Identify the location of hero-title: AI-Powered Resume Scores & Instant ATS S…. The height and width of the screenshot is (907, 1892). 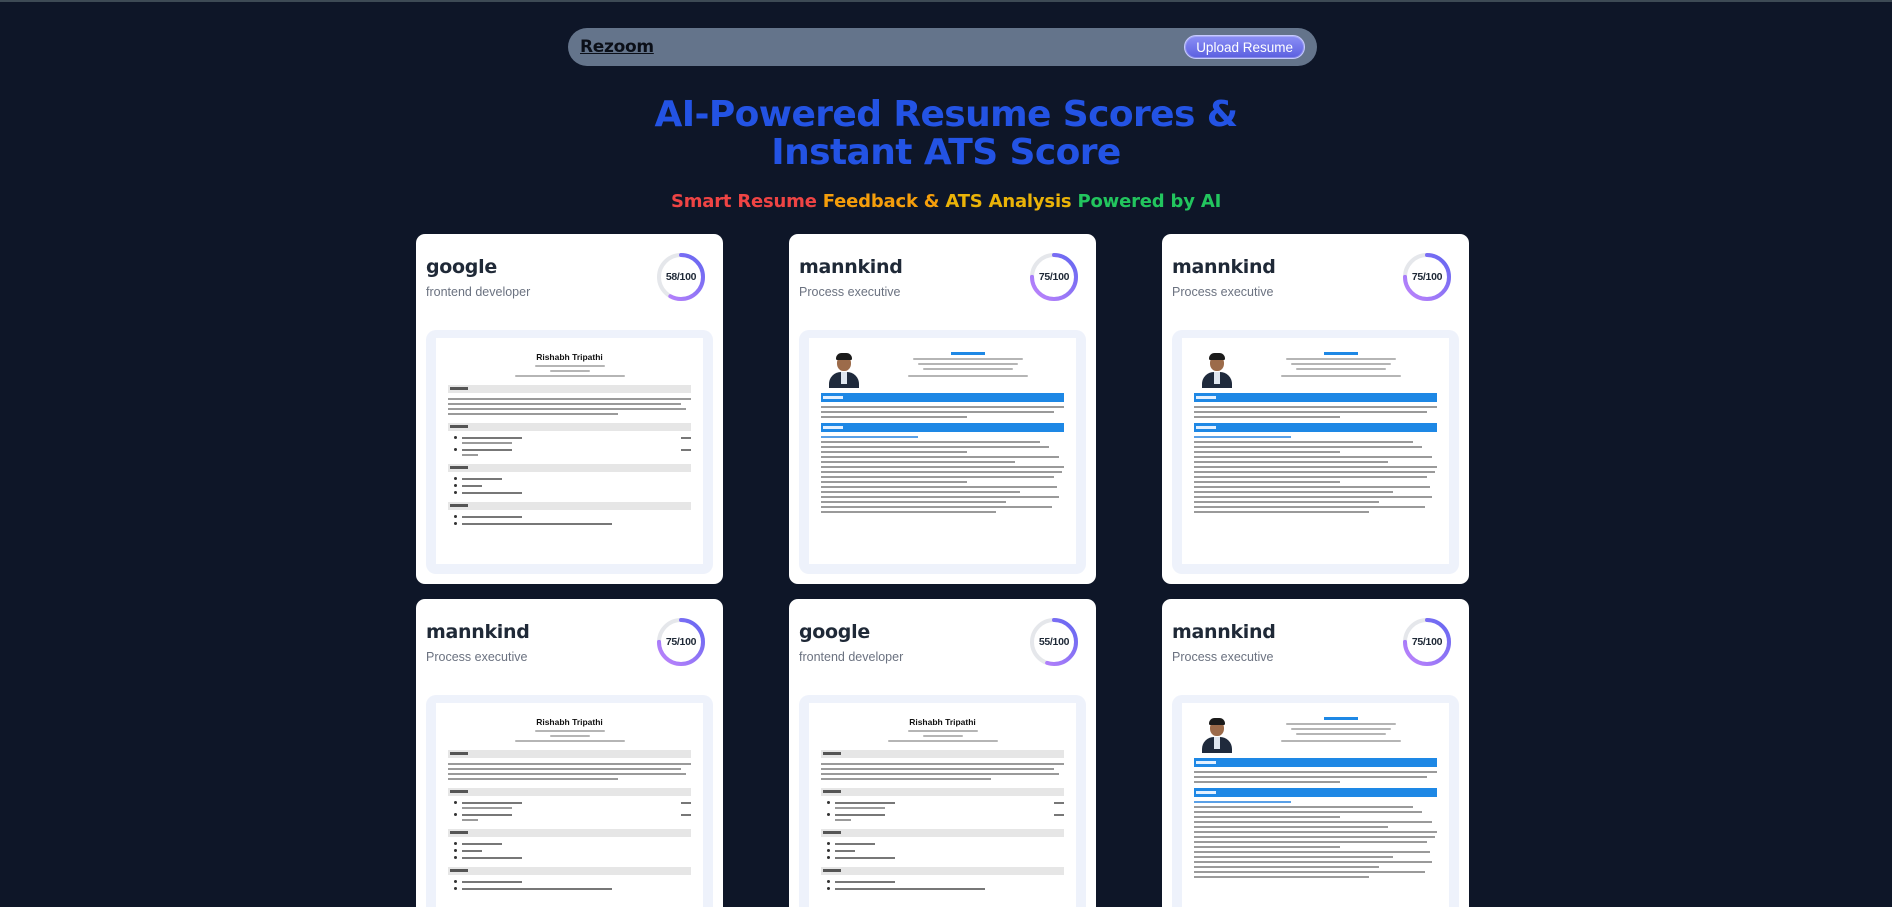
(946, 134).